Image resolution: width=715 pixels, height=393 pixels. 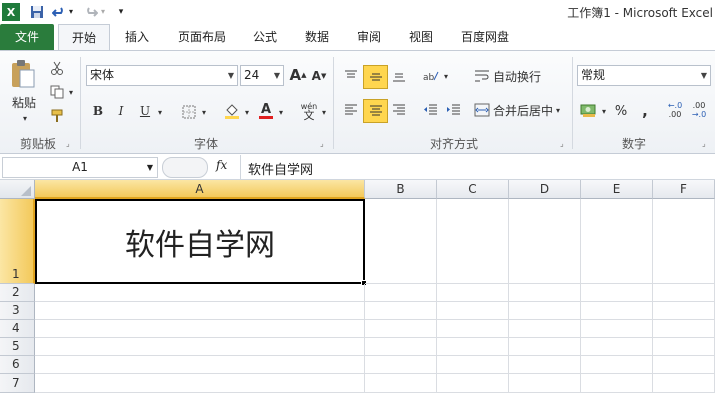 I want to click on align-center-icon, so click(x=375, y=111).